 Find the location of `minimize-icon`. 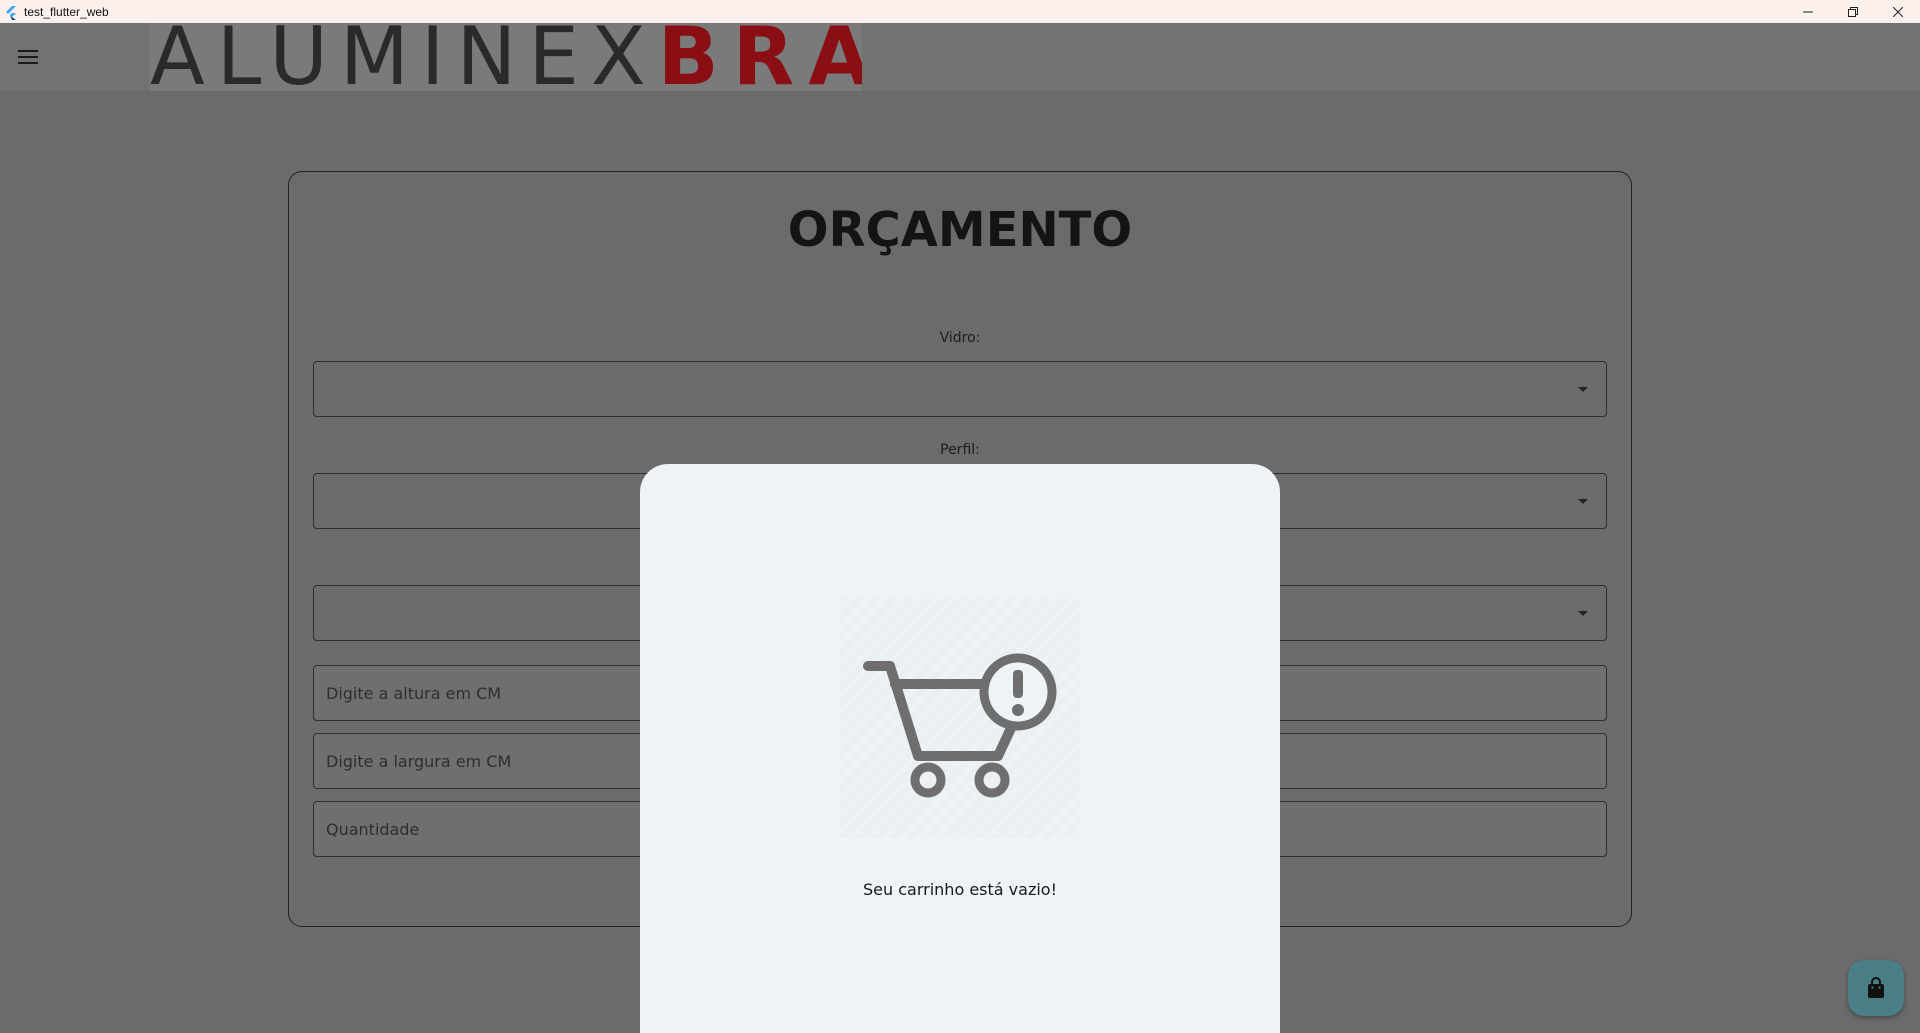

minimize-icon is located at coordinates (1807, 11).